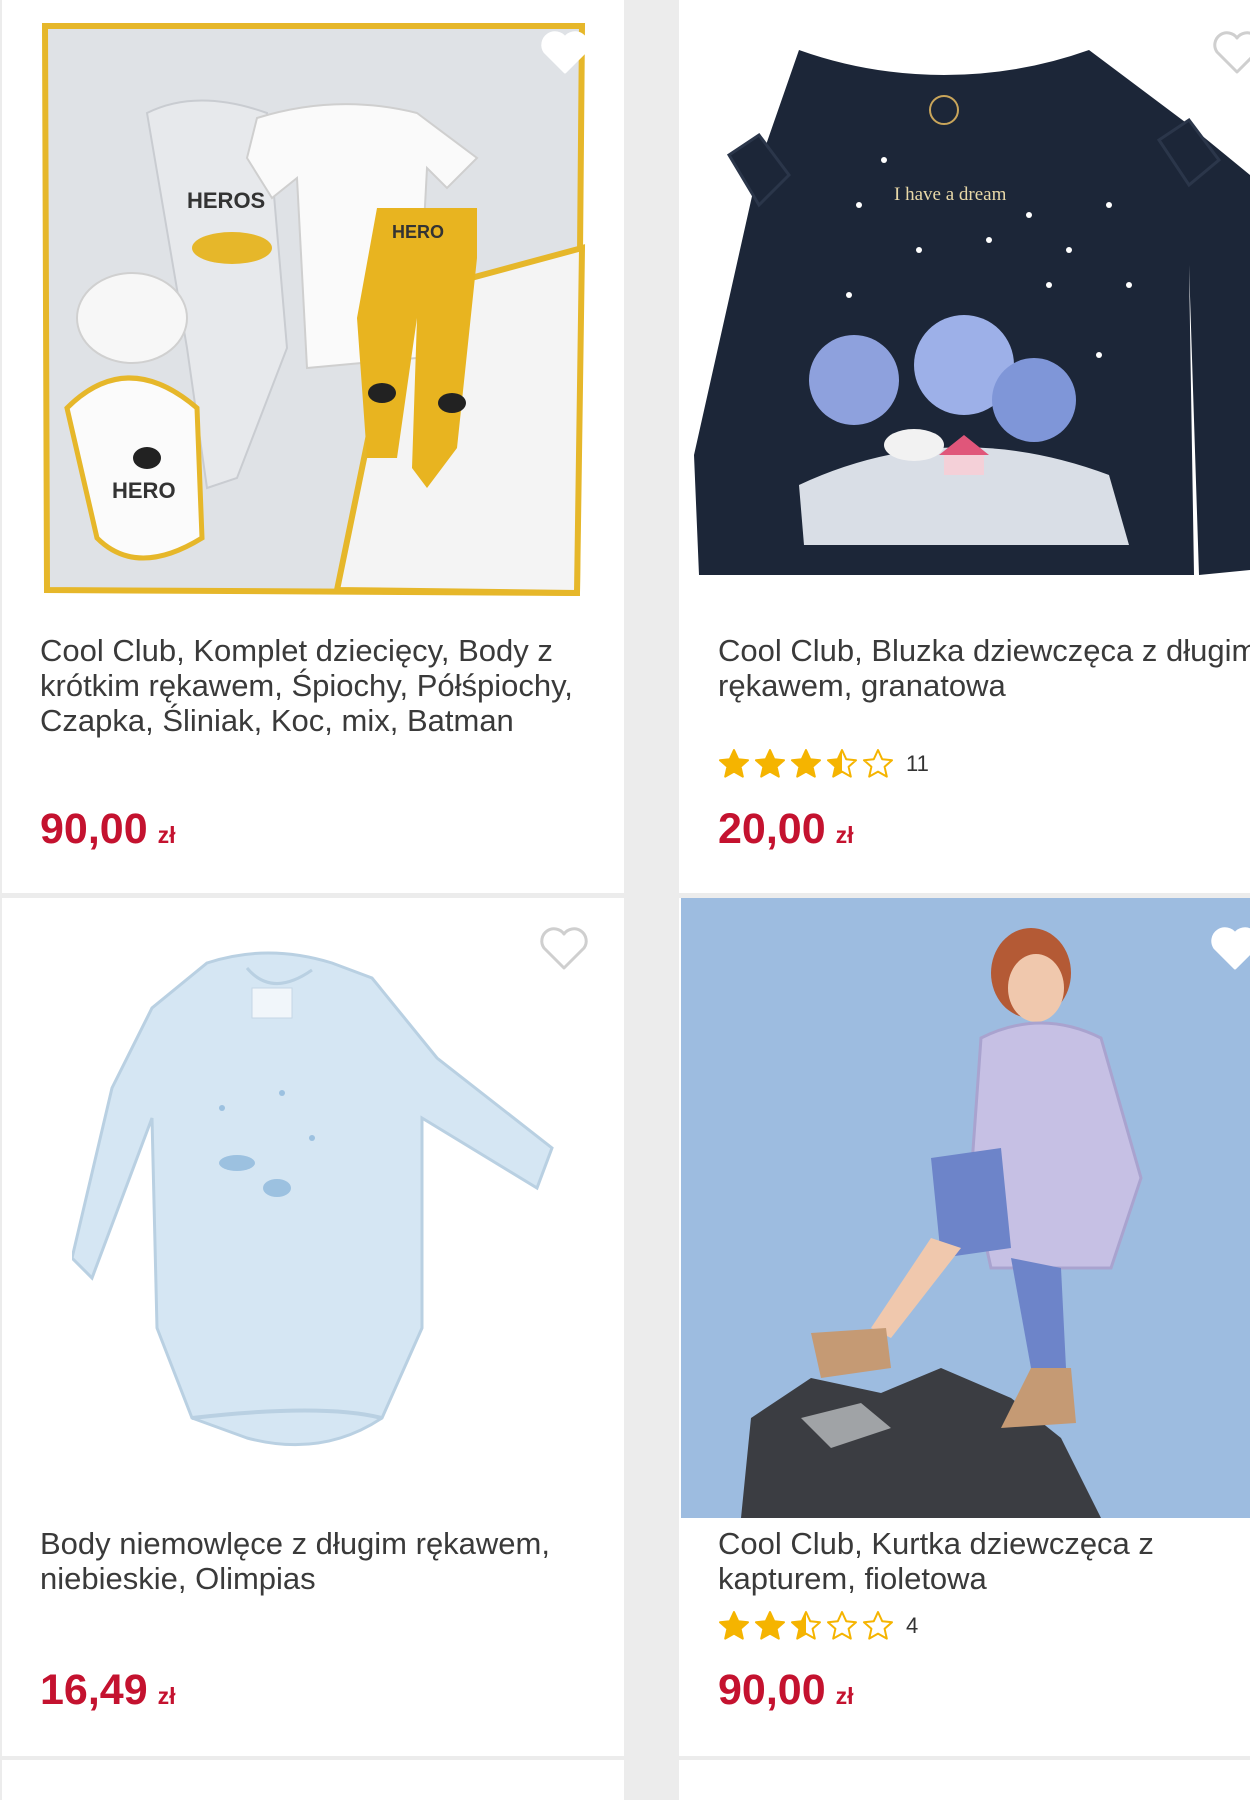 This screenshot has height=1800, width=1250. Describe the element at coordinates (772, 829) in the screenshot. I see `price-value: 20,00` at that location.